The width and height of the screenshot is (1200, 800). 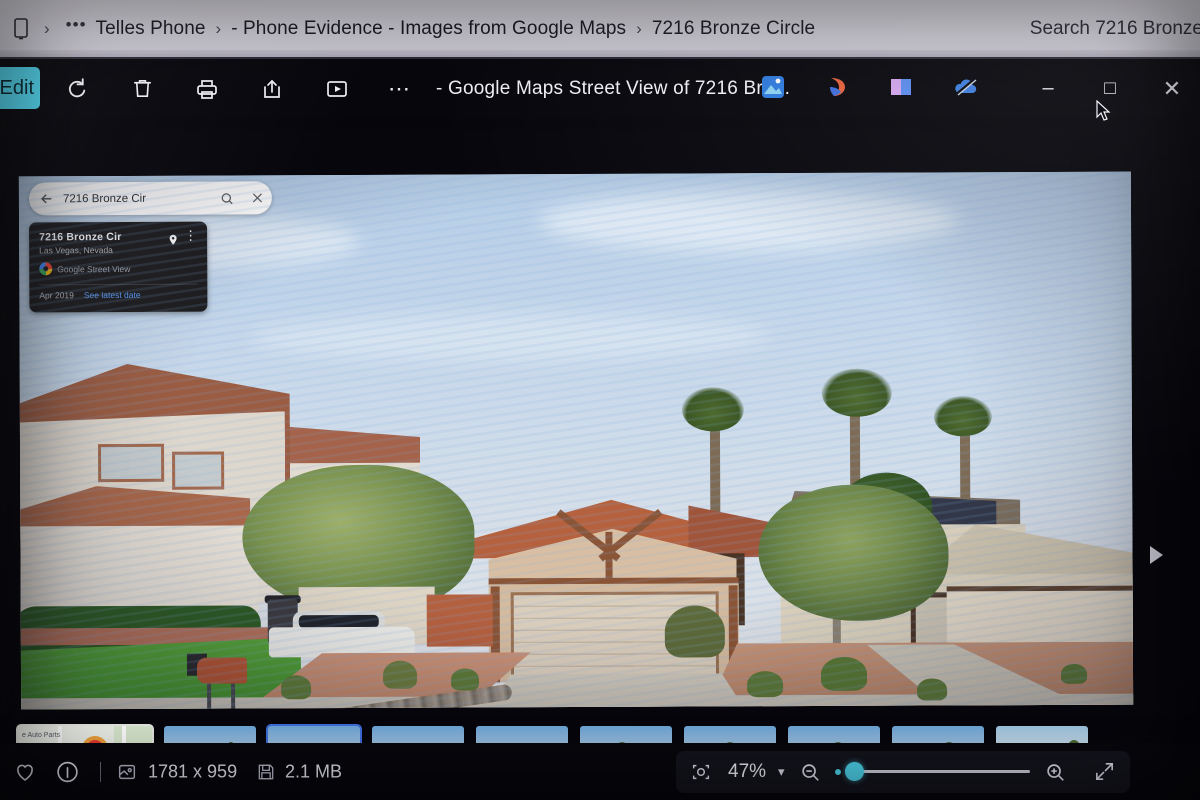 I want to click on zoom-controls: 47% ▾, so click(x=903, y=771).